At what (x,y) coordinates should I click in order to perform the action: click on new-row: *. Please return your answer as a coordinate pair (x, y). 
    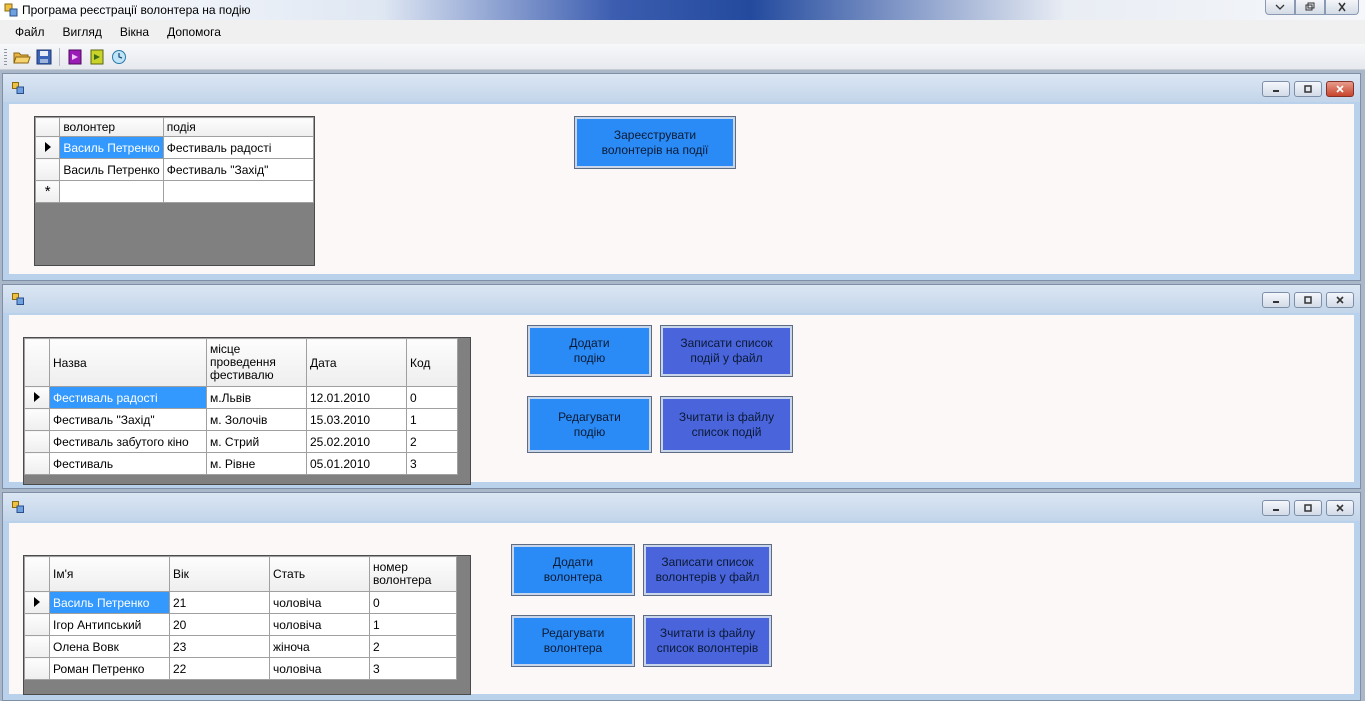
    Looking at the image, I should click on (174, 191).